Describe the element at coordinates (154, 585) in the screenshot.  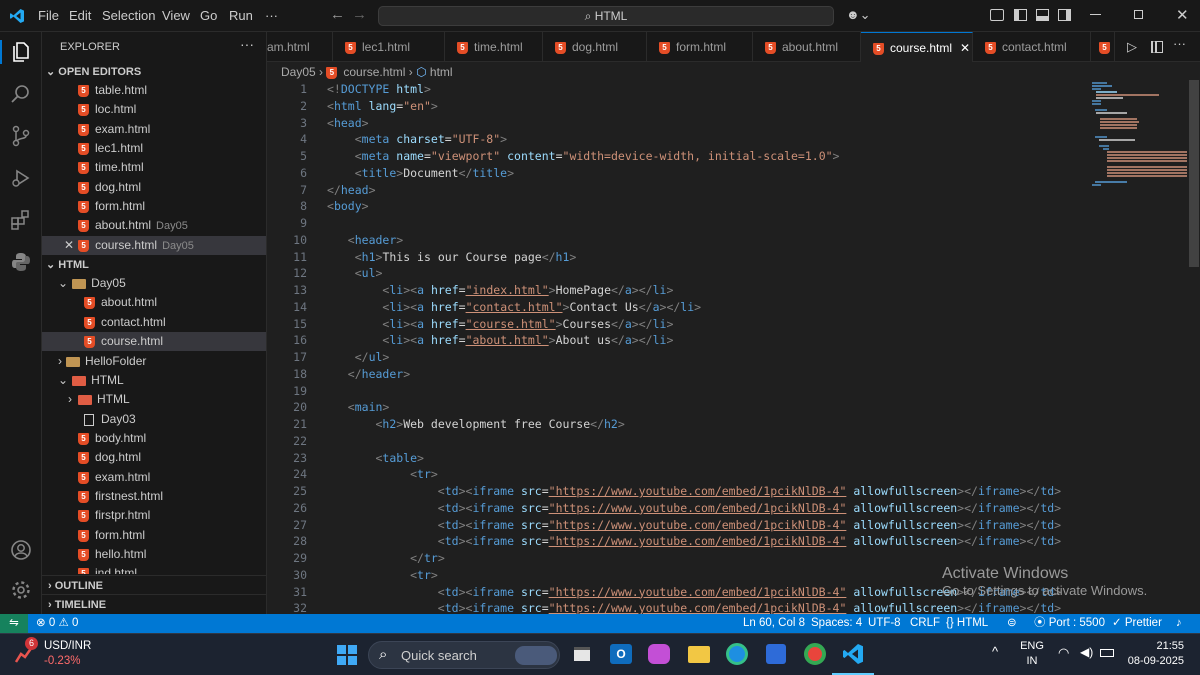
I see `outline-header: › OUTLINE` at that location.